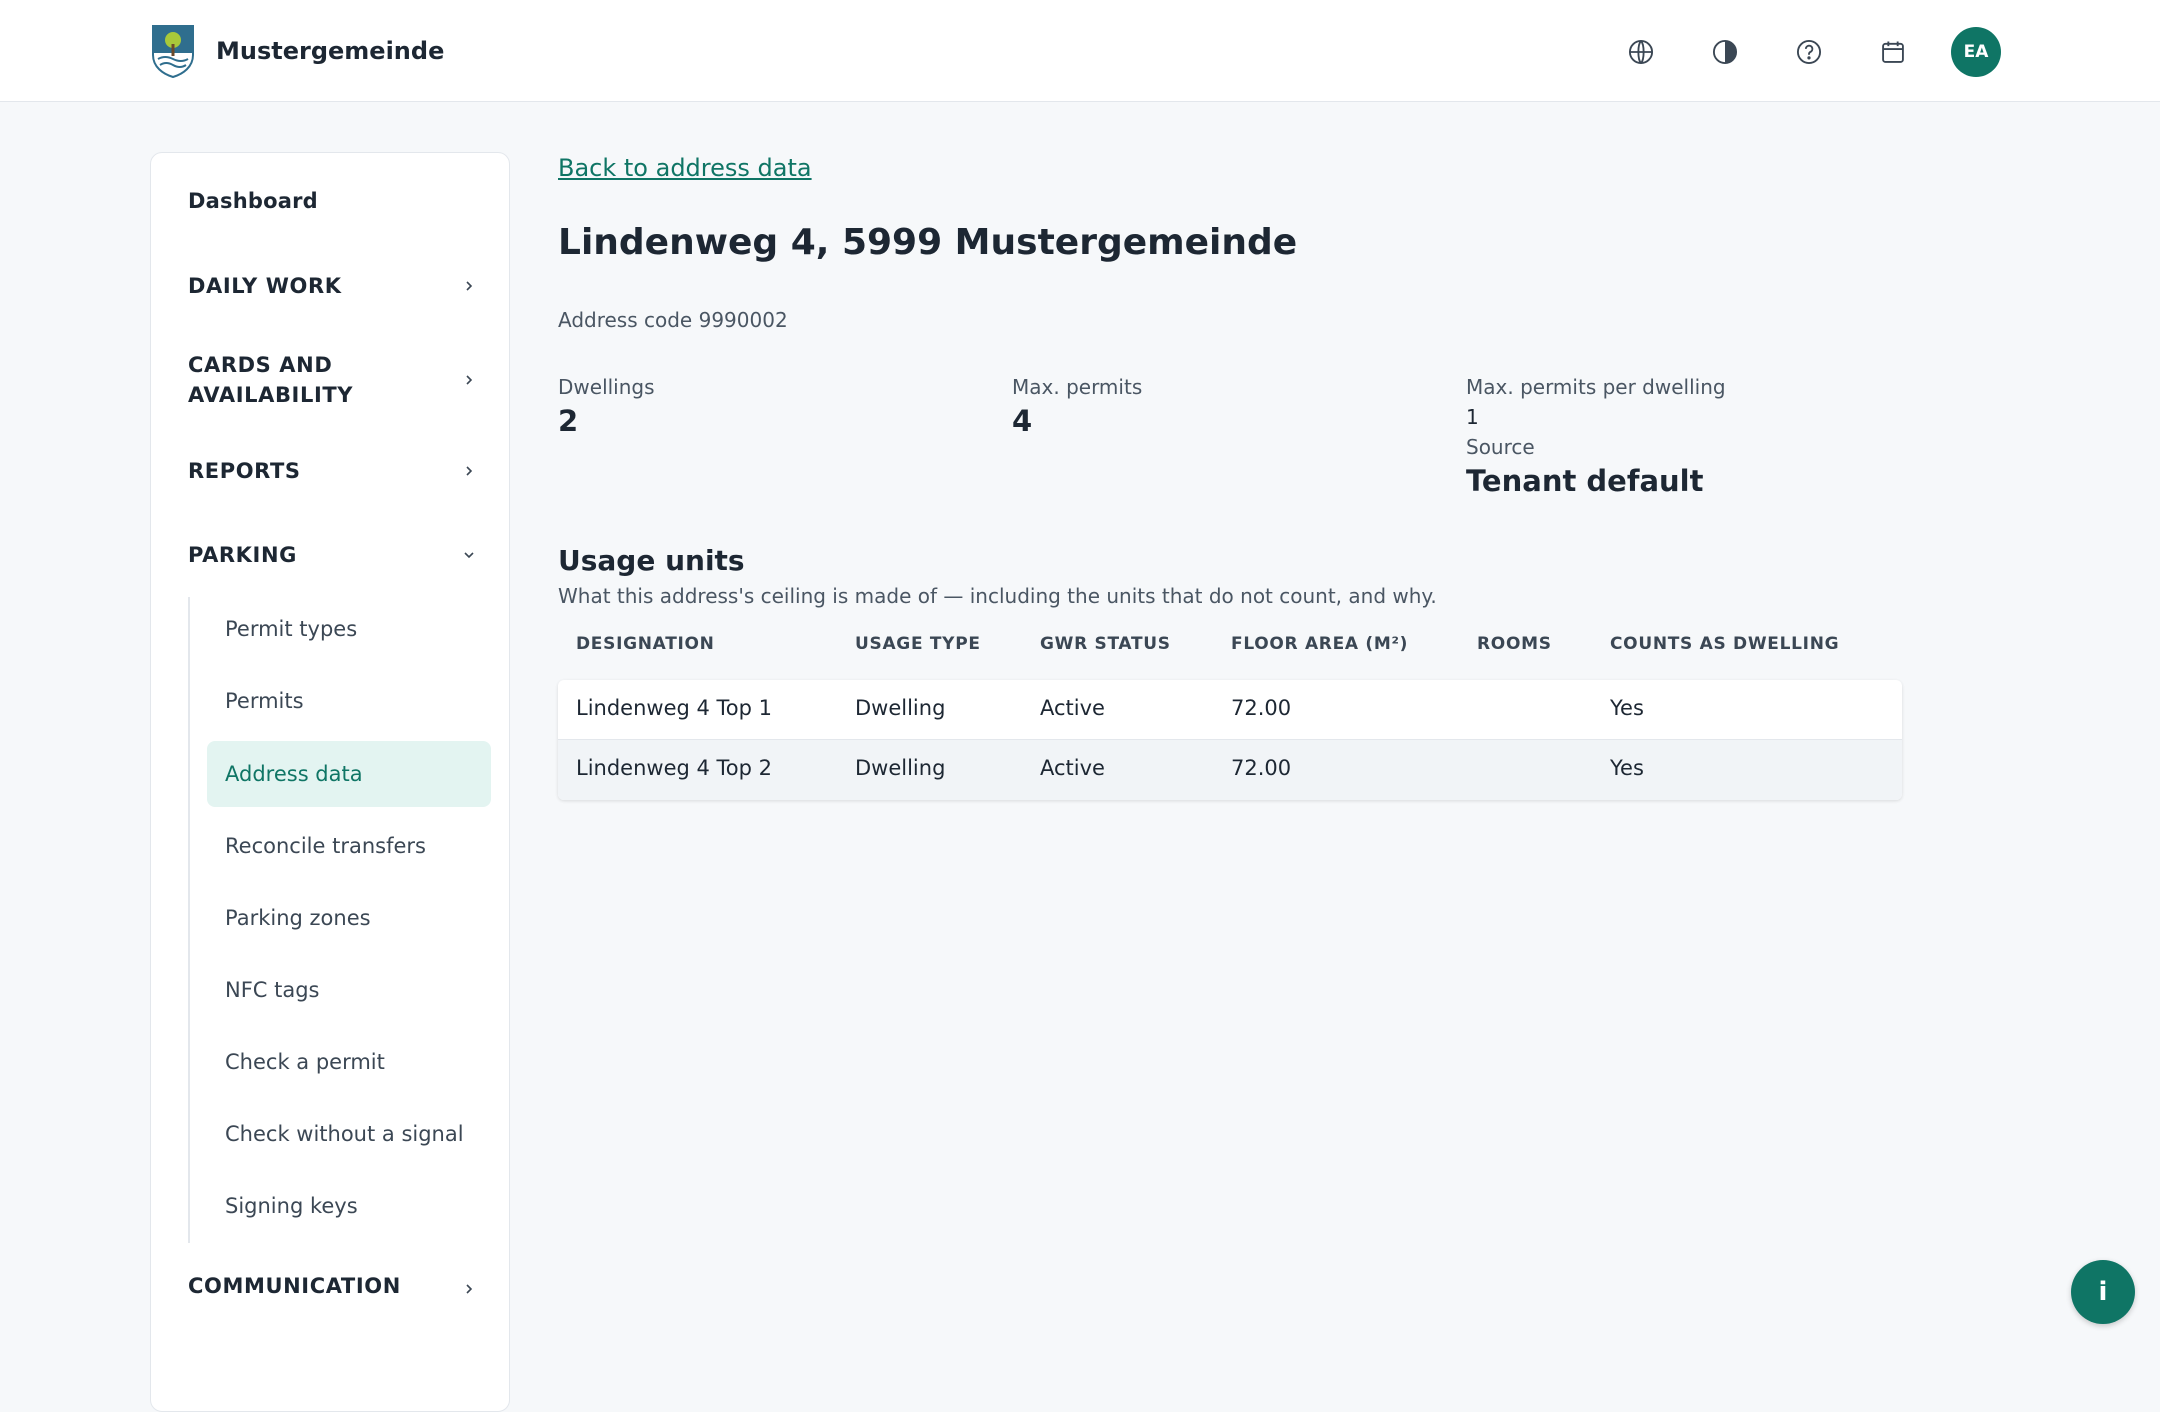  I want to click on sidebar-item-dashboard: Dashboard, so click(253, 201).